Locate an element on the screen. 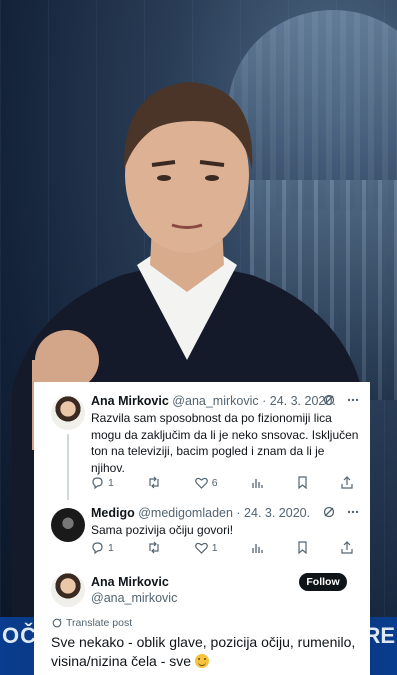 This screenshot has width=397, height=675. like-button: 6 is located at coordinates (206, 482).